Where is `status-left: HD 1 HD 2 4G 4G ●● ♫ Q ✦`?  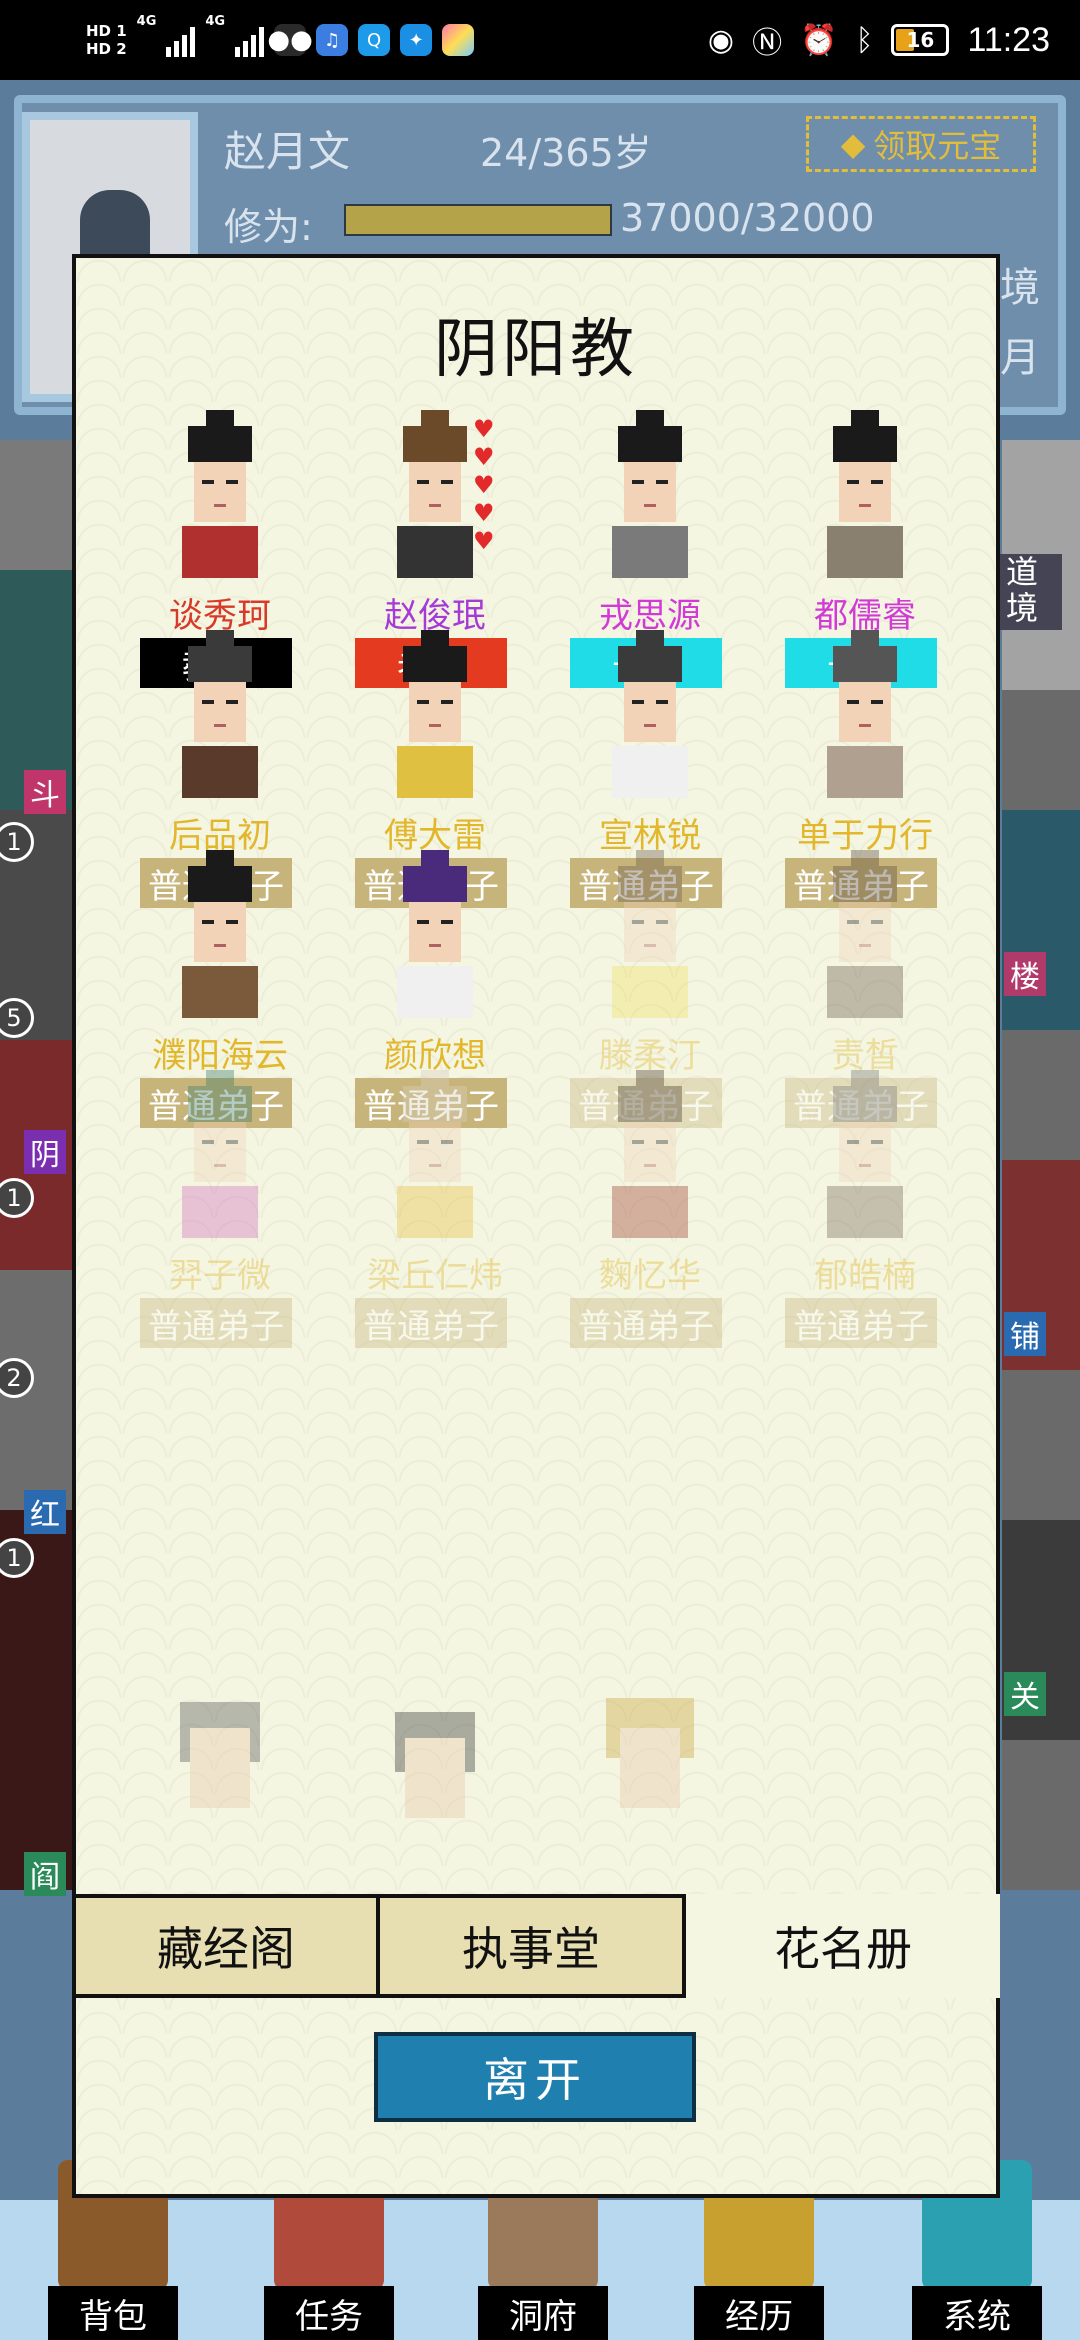
status-left: HD 1 HD 2 4G 4G ●● ♫ Q ✦ is located at coordinates (280, 40).